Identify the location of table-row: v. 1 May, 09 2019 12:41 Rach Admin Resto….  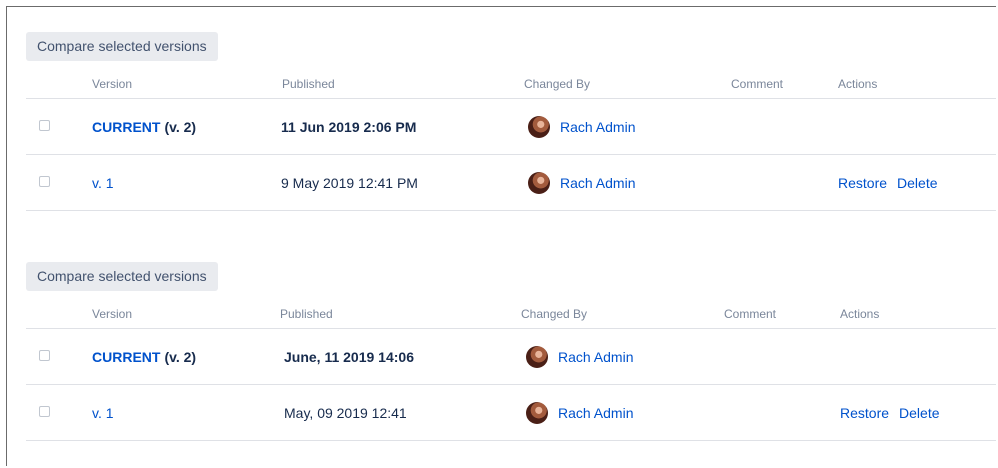
(511, 413).